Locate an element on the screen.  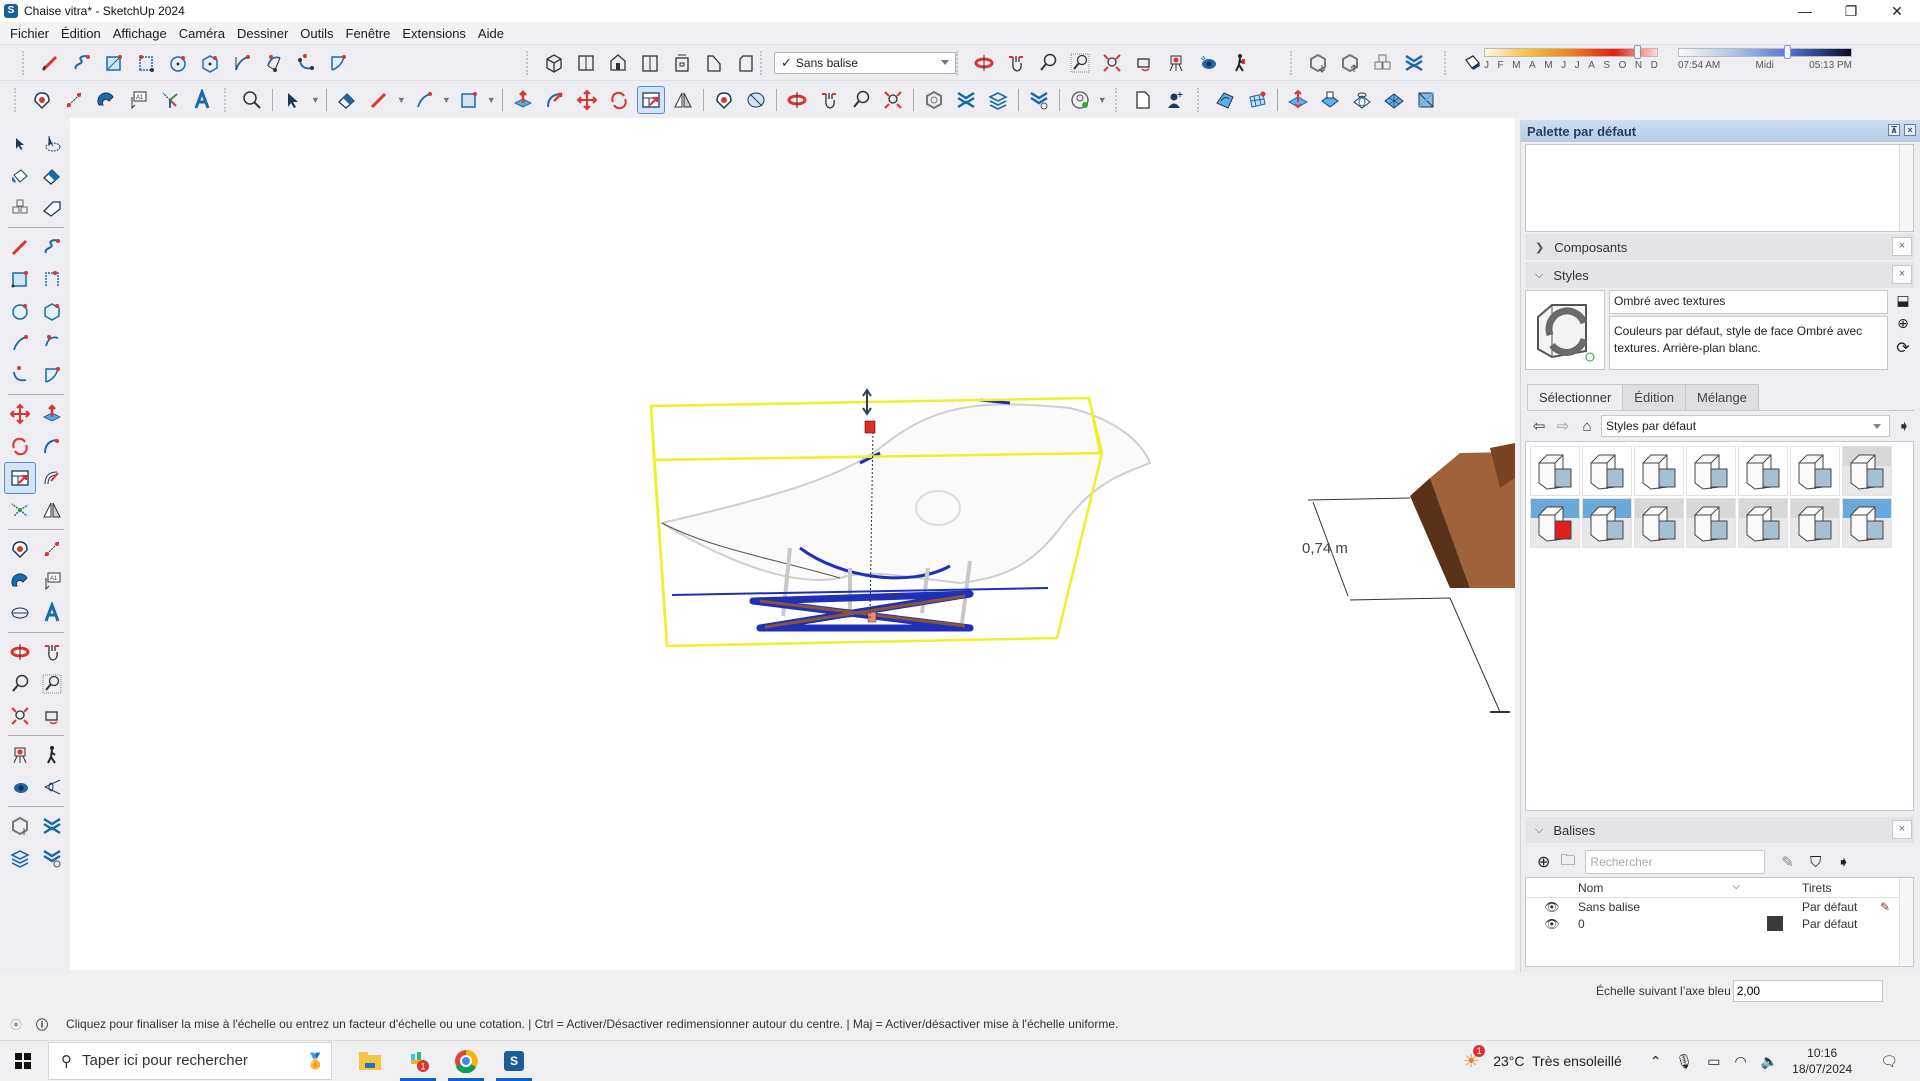
tags-search-input: Rechercher is located at coordinates (1675, 862).